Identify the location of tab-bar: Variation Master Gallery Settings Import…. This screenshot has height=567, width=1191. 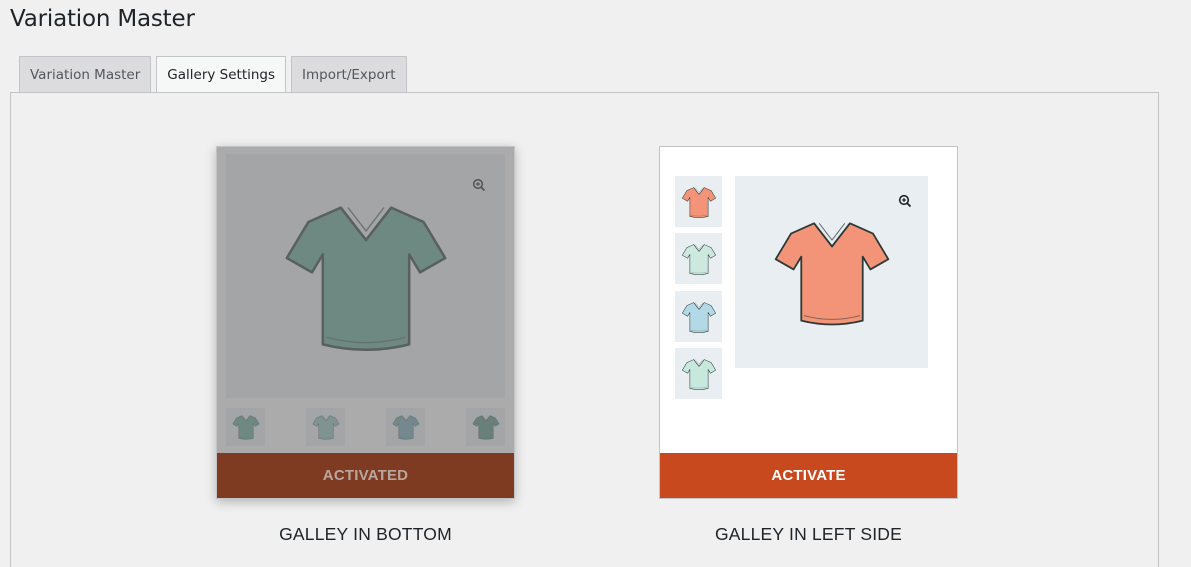
(213, 74).